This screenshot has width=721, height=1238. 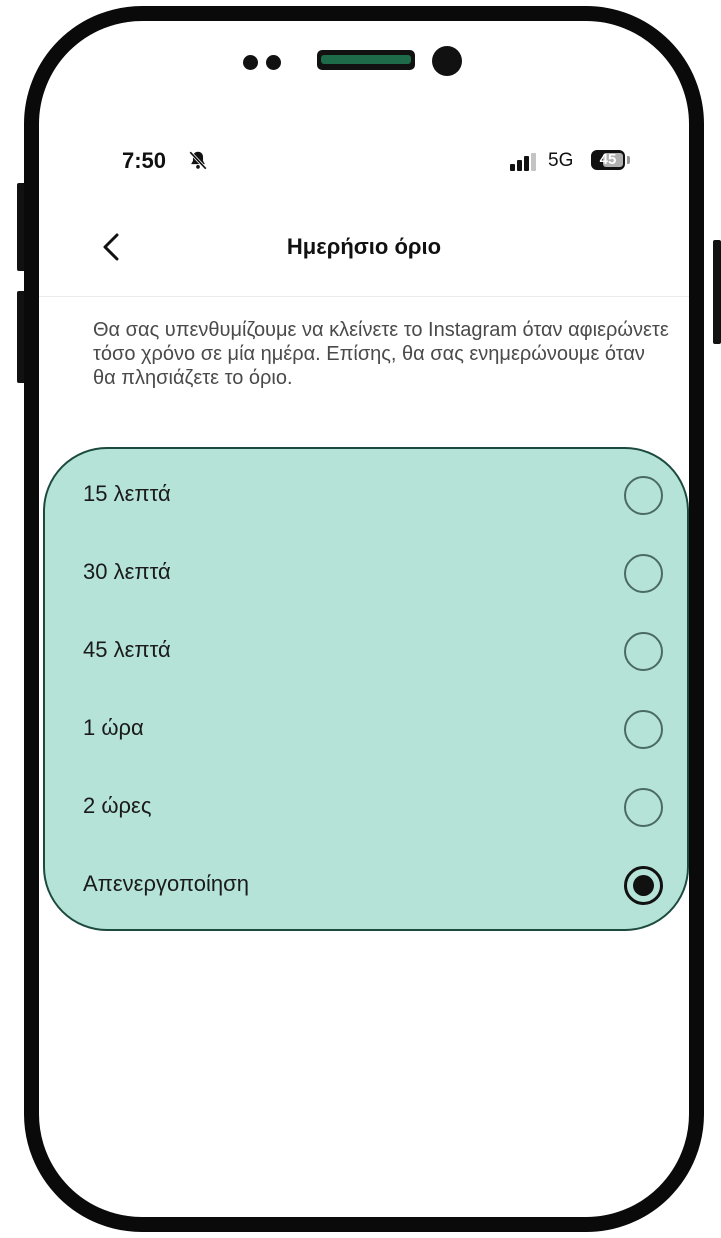 I want to click on speaker-grille, so click(x=366, y=60).